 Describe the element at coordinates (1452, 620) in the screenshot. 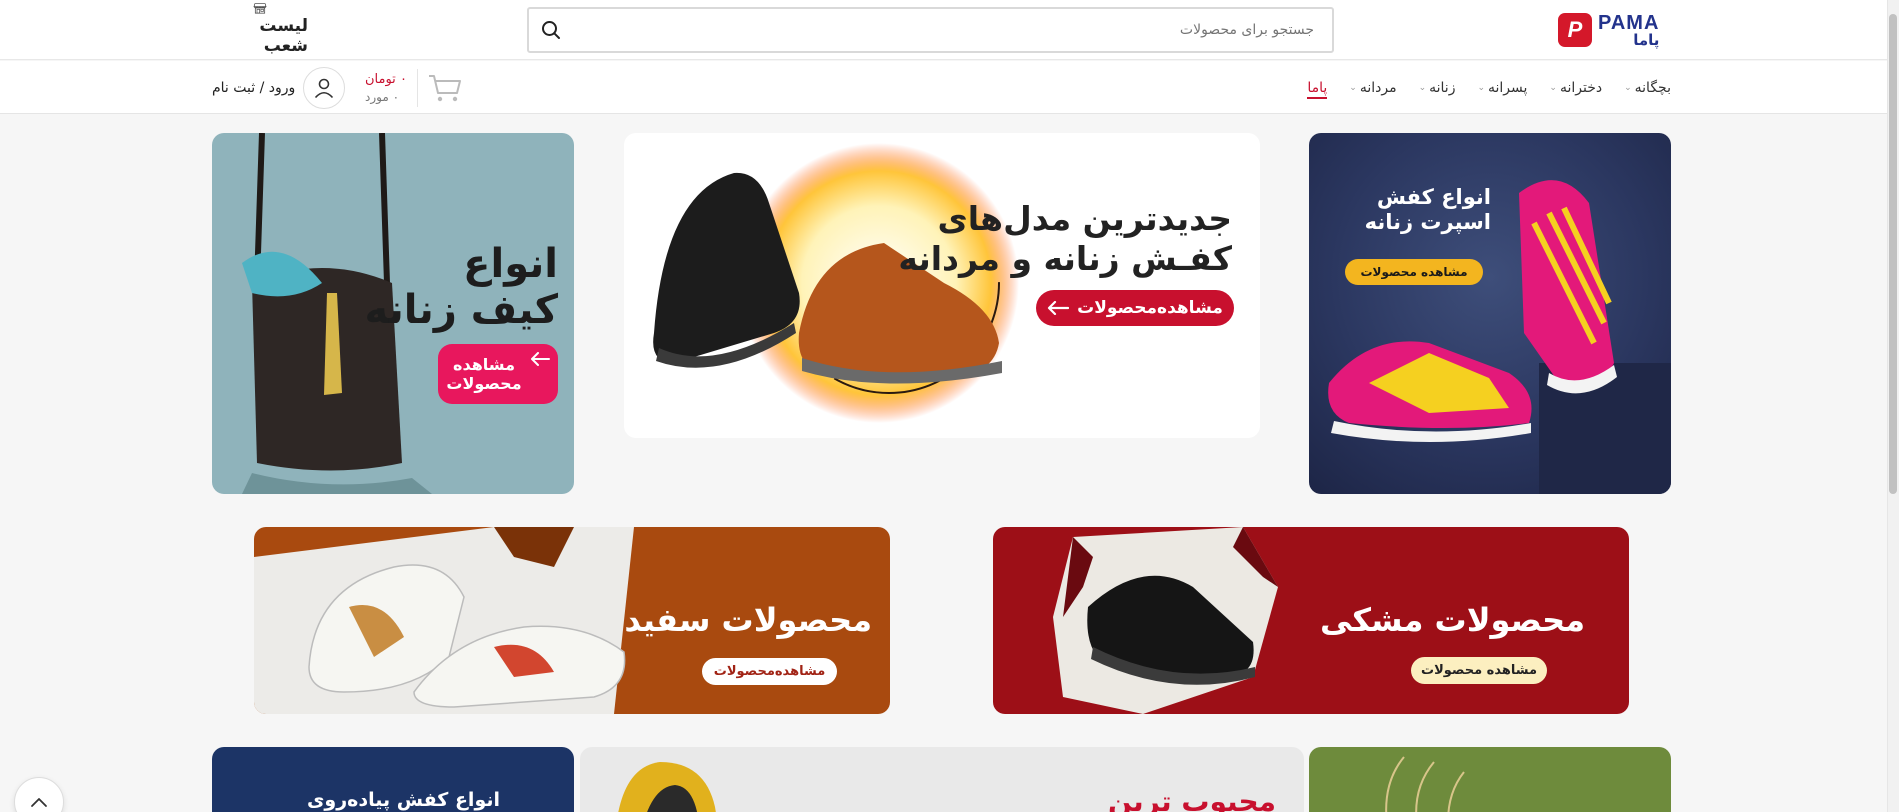

I see `banner-title: محصولات مشکی` at that location.